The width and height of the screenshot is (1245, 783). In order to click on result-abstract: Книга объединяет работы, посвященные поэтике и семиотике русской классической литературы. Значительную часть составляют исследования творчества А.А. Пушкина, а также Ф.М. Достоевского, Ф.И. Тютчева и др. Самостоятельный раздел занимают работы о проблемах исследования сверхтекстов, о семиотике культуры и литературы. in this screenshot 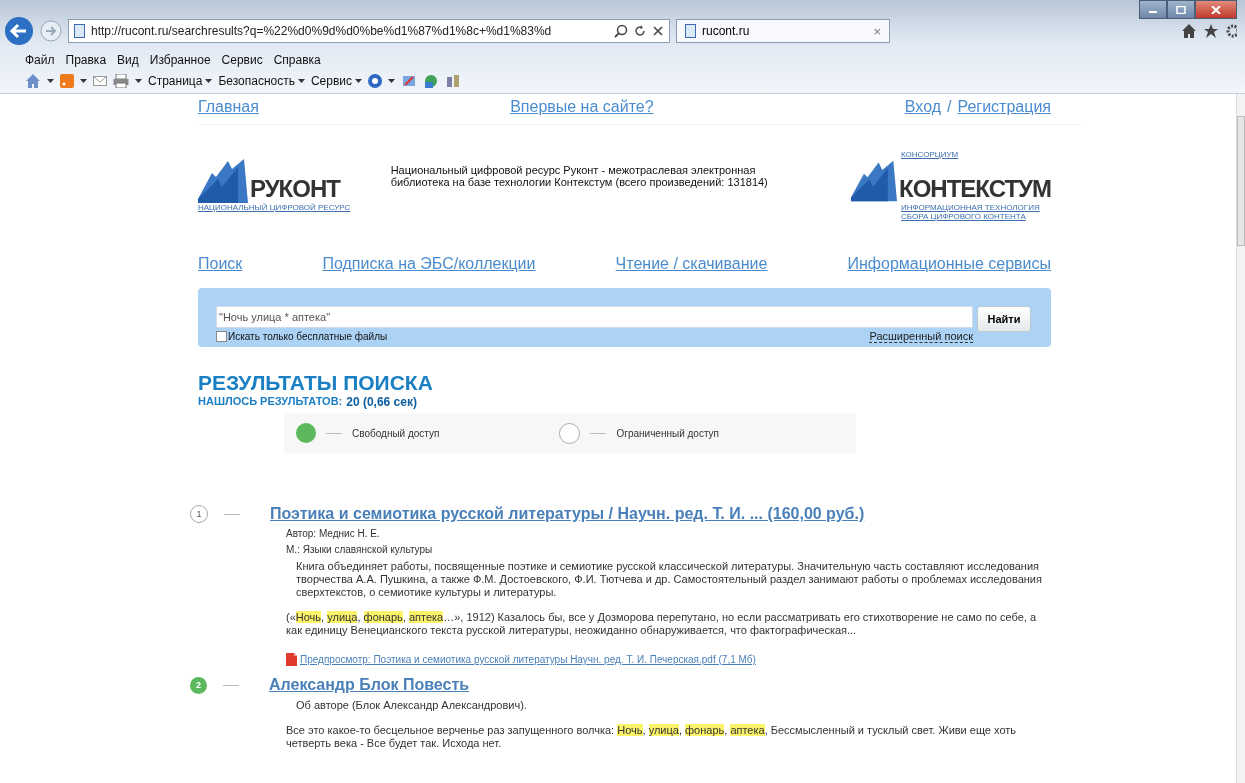, I will do `click(669, 579)`.